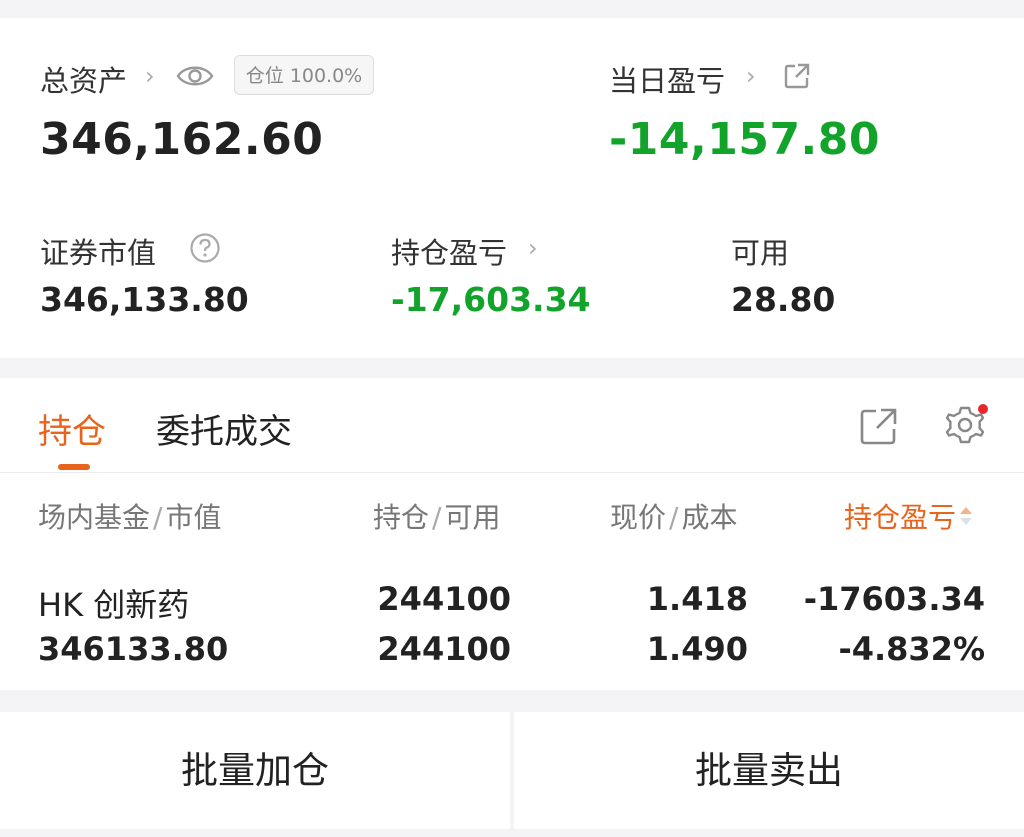  What do you see at coordinates (72, 428) in the screenshot?
I see `tab-positions: 持仓` at bounding box center [72, 428].